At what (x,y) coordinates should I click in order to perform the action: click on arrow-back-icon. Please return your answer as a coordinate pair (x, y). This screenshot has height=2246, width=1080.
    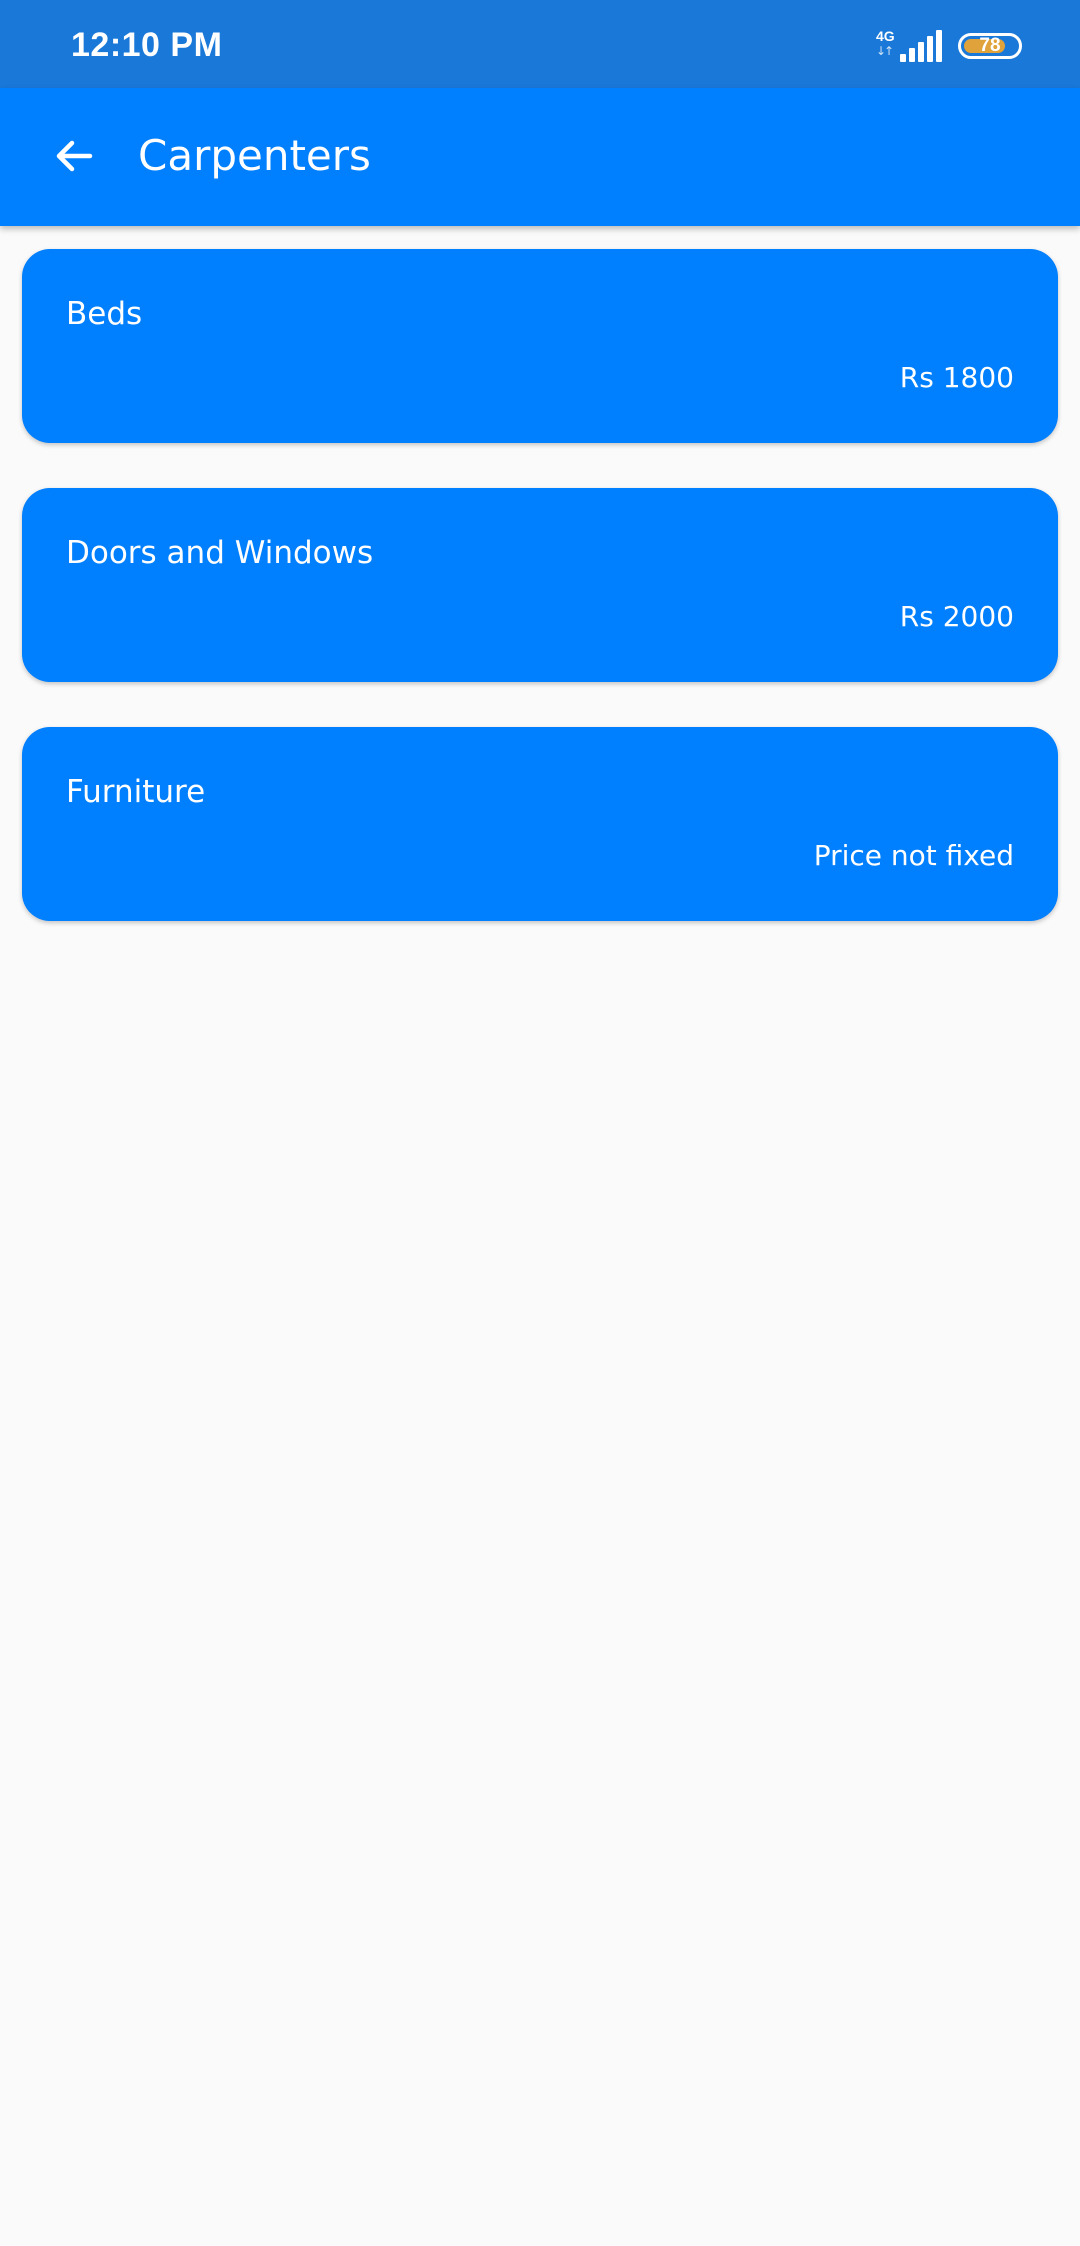
    Looking at the image, I should click on (74, 156).